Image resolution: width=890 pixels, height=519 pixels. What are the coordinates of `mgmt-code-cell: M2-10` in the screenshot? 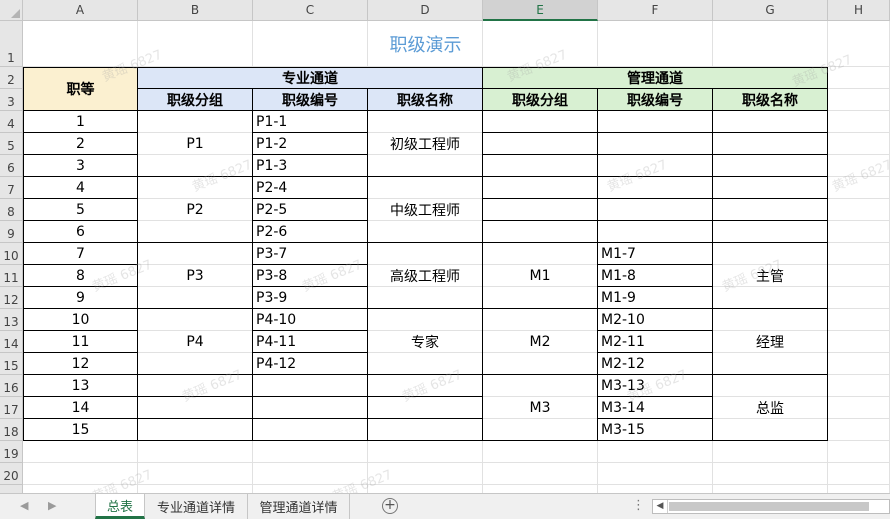 It's located at (655, 320).